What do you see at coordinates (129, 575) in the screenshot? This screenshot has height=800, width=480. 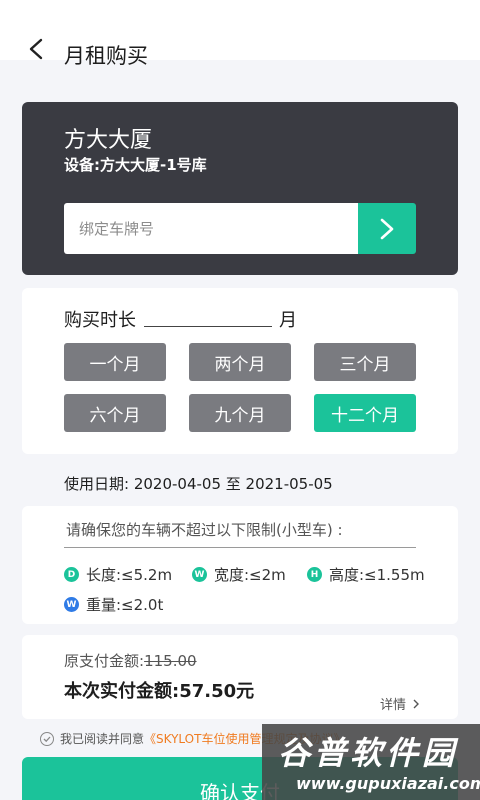 I see `limit-length-text: 长度:≤5.2m` at bounding box center [129, 575].